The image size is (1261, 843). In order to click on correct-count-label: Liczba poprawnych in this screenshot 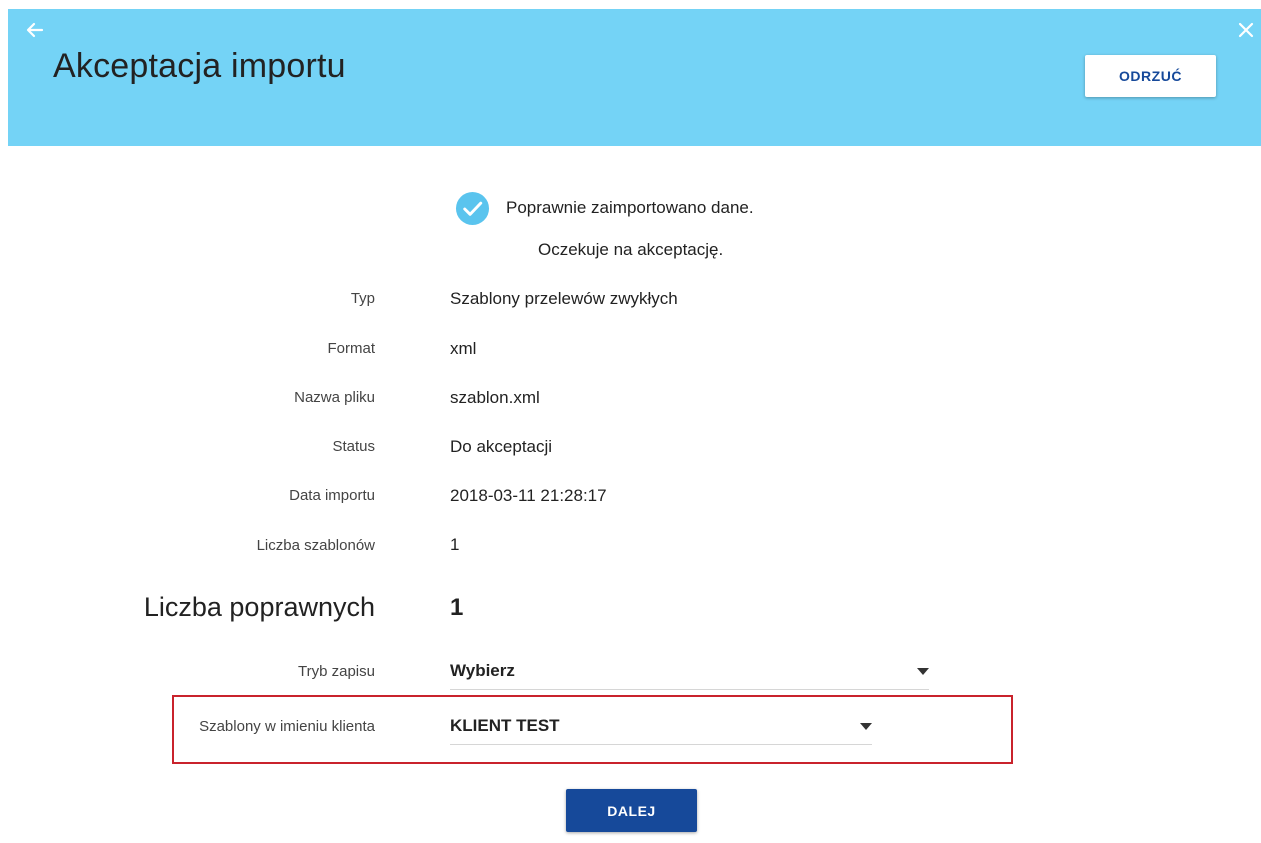, I will do `click(259, 607)`.